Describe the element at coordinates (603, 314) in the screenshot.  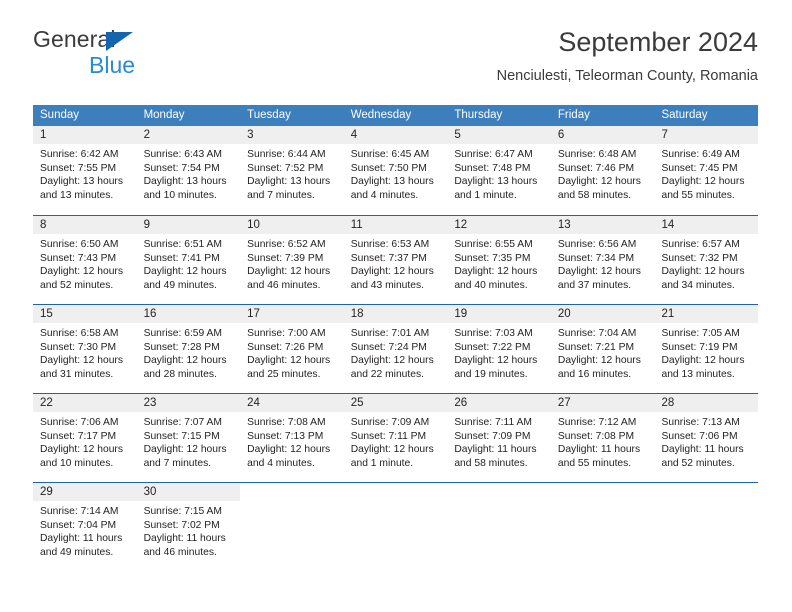
I see `day-number: 20` at that location.